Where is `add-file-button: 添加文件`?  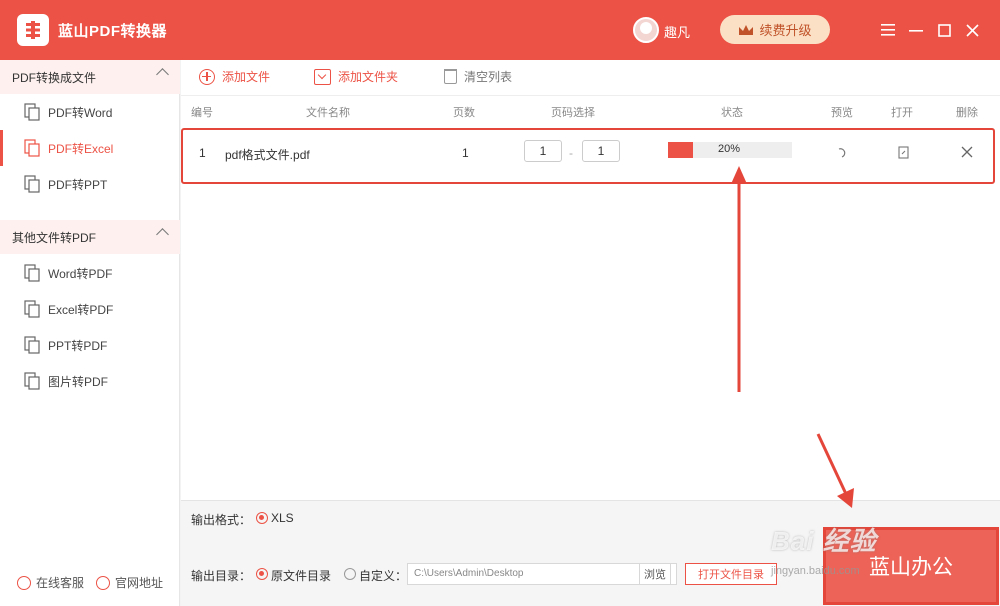
add-file-button: 添加文件 is located at coordinates (234, 76).